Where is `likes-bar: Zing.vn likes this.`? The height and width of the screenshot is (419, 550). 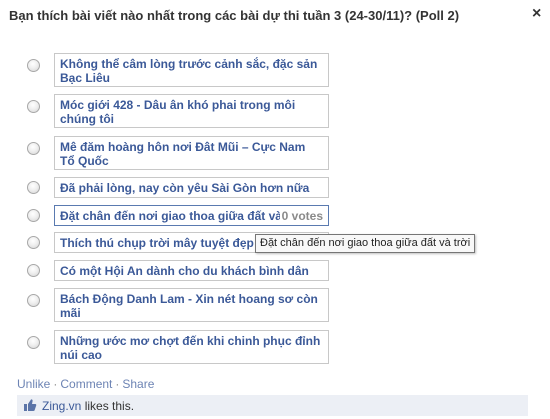 likes-bar: Zing.vn likes this. is located at coordinates (272, 405).